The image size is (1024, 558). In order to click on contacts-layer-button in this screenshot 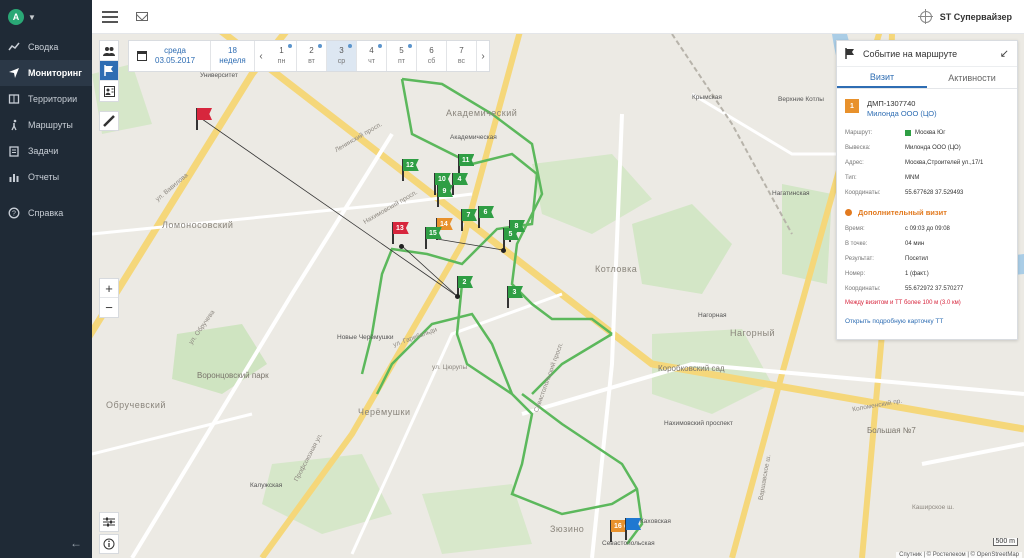, I will do `click(109, 91)`.